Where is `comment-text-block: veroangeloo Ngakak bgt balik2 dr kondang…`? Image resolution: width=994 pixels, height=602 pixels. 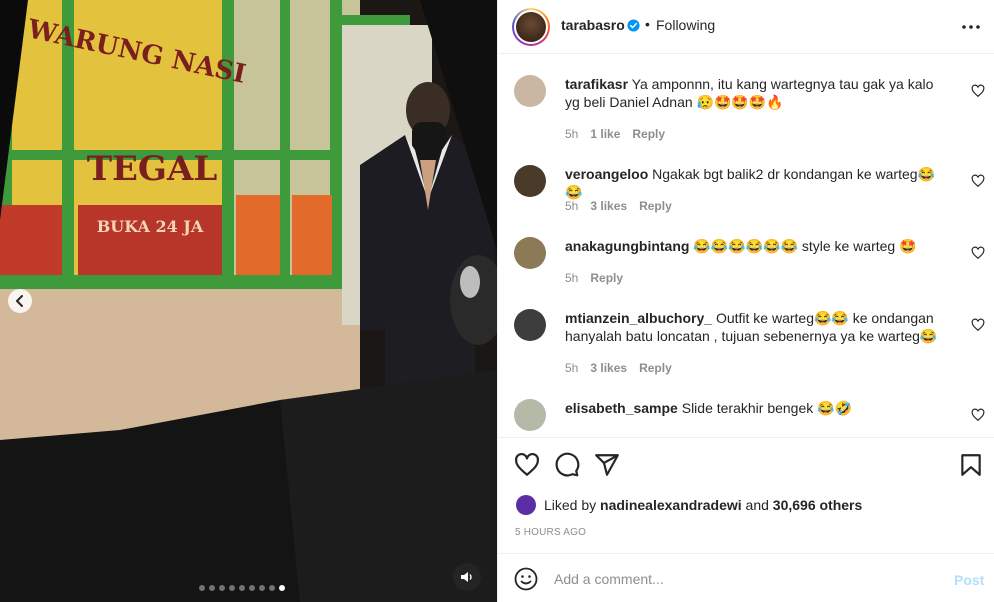 comment-text-block: veroangeloo Ngakak bgt balik2 dr kondang… is located at coordinates (755, 183).